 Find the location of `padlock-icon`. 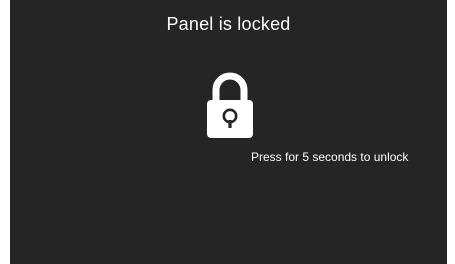

padlock-icon is located at coordinates (230, 104).